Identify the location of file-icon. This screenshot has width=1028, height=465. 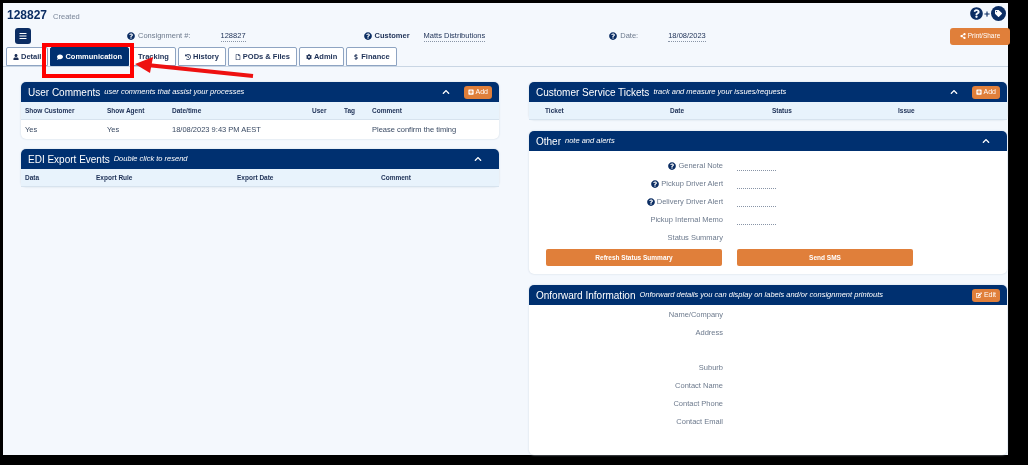
(237, 56).